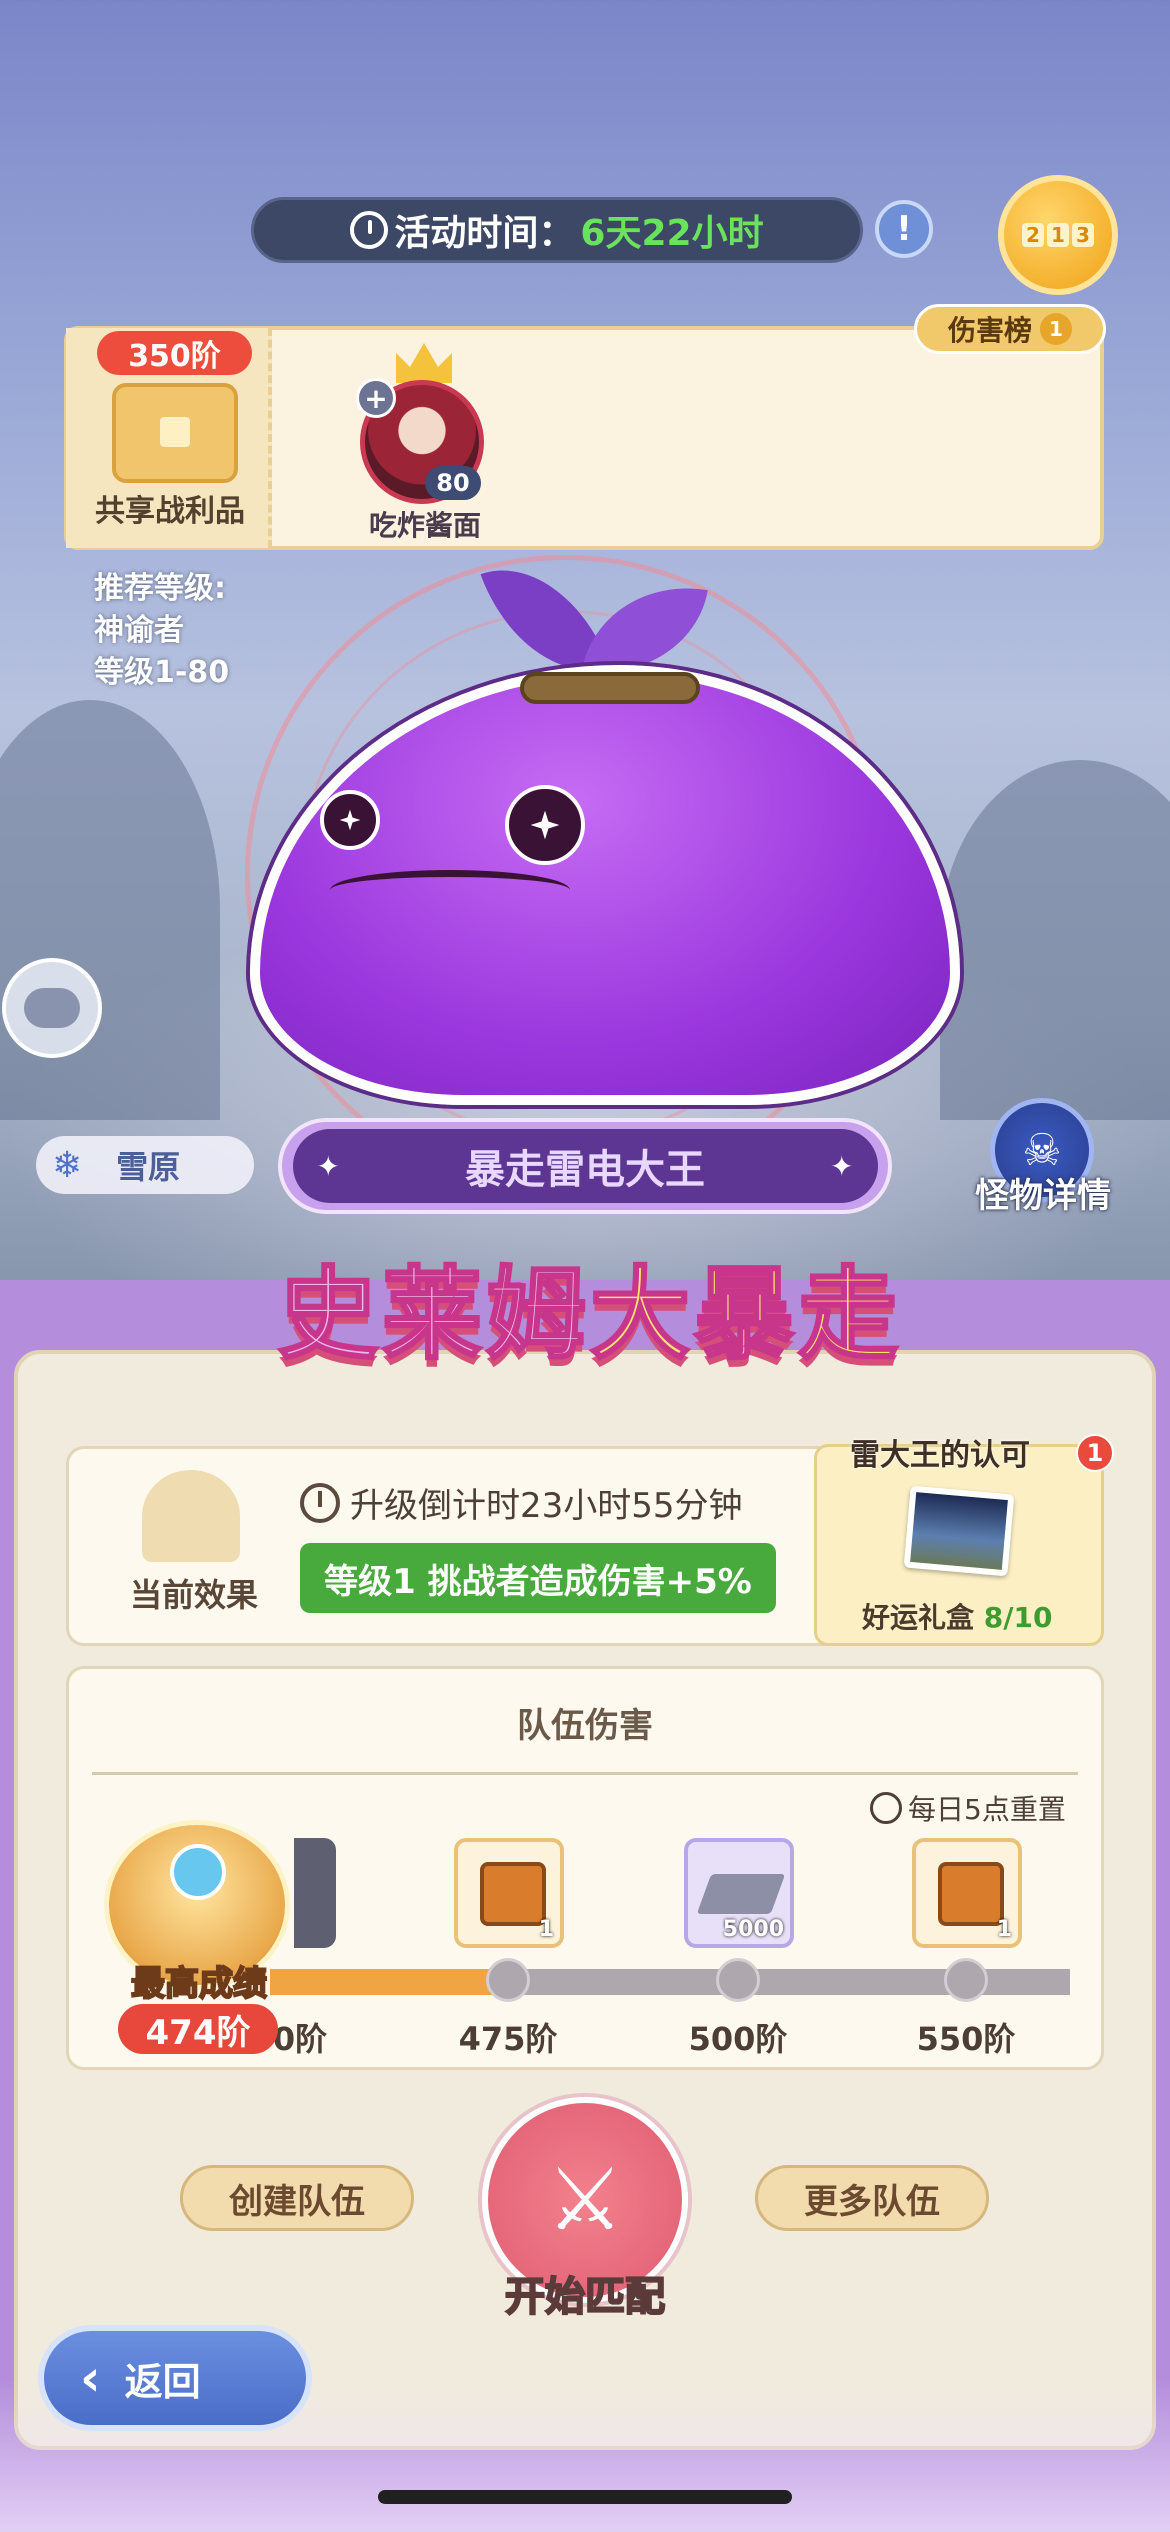 The image size is (1170, 2532). I want to click on region-label: 雪原, so click(148, 1167).